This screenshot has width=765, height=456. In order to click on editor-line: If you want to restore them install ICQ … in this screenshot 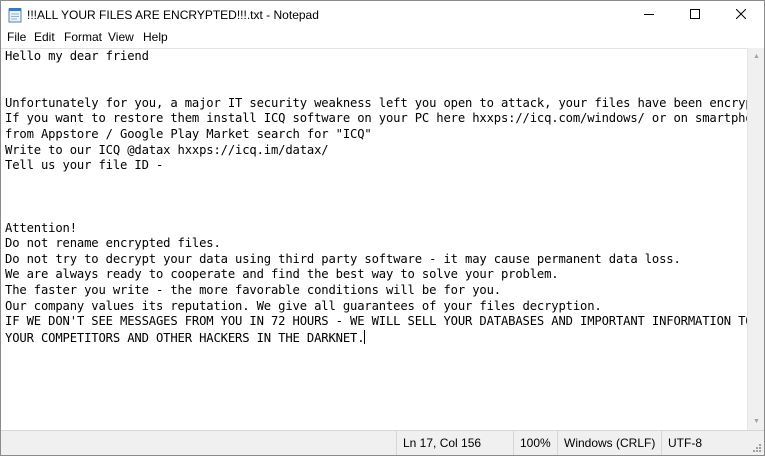, I will do `click(376, 118)`.